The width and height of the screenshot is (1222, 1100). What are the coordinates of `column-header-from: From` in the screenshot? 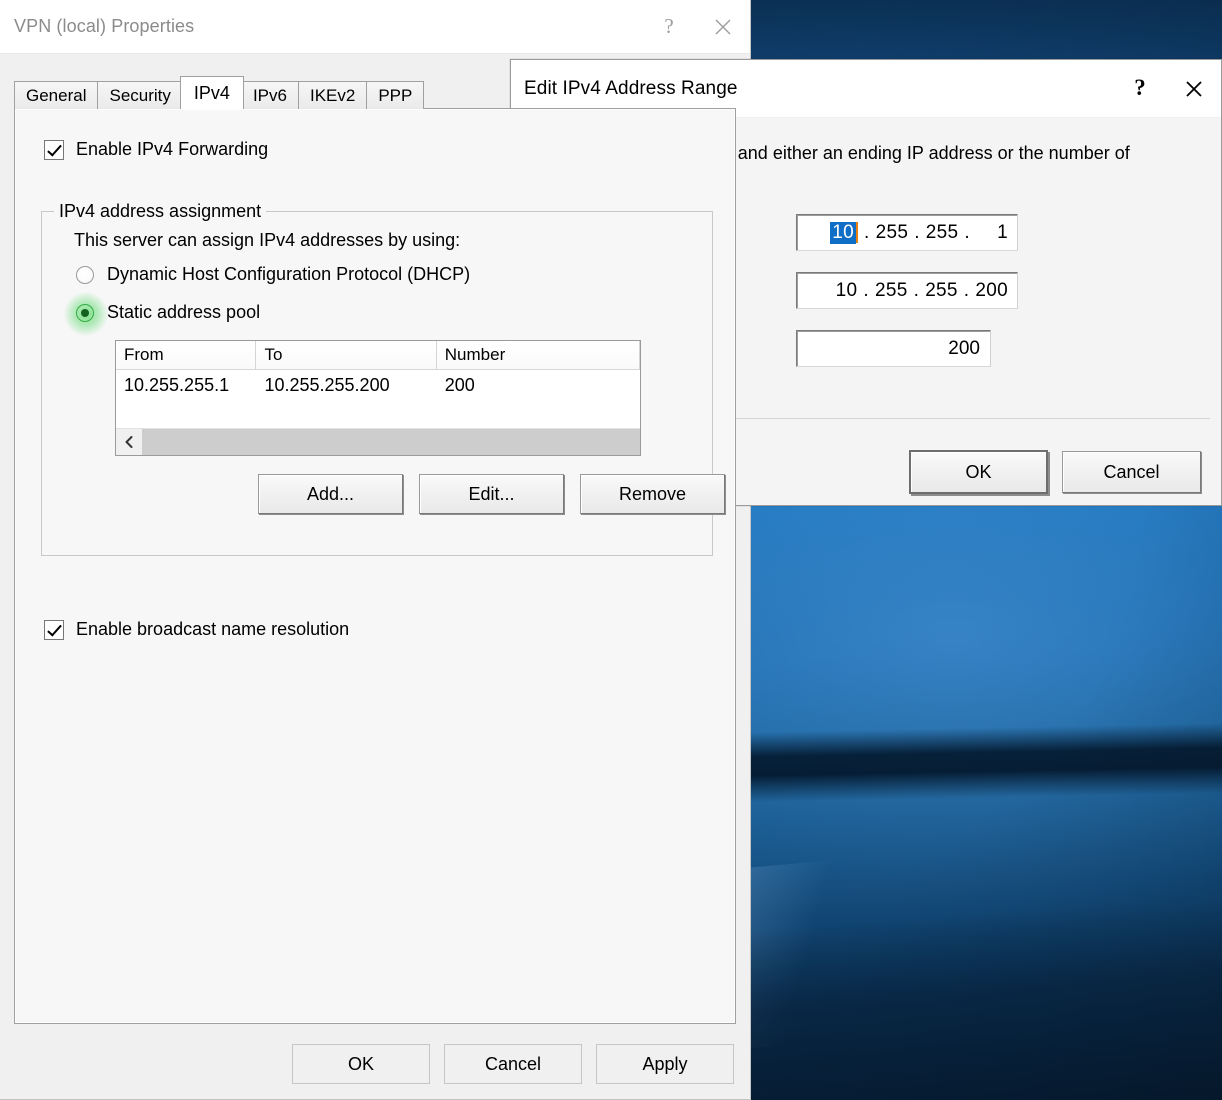 It's located at (186, 355).